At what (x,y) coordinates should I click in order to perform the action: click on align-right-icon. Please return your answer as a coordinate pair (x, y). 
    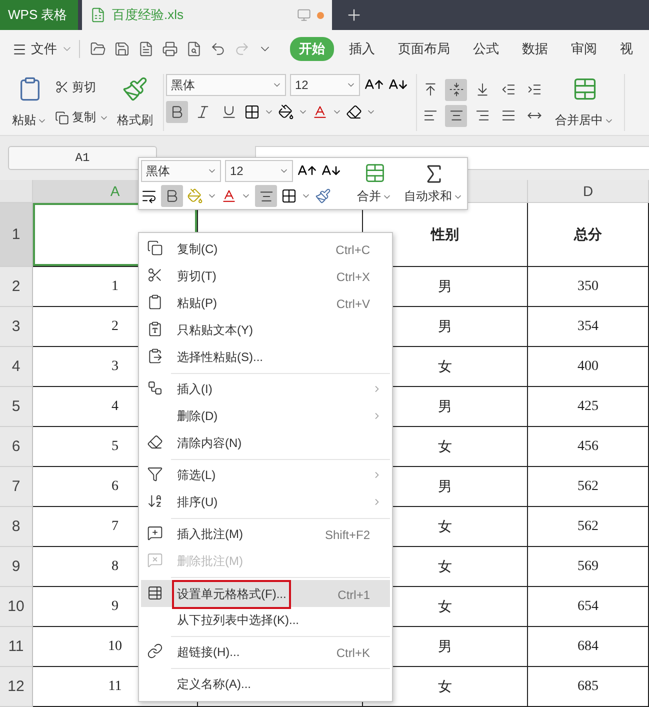
    Looking at the image, I should click on (482, 115).